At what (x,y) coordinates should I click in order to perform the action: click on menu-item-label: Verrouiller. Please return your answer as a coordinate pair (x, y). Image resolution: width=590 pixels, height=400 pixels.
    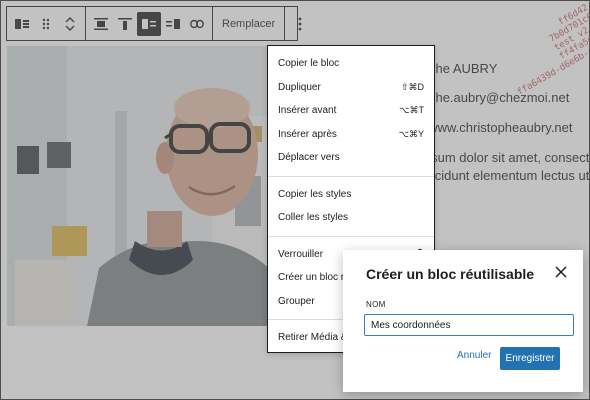
    Looking at the image, I should click on (301, 254).